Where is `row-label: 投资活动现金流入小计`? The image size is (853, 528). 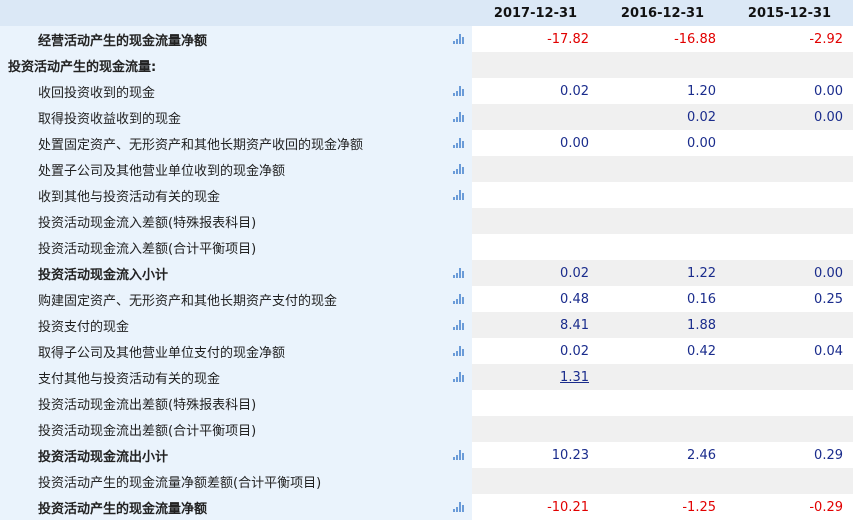
row-label: 投资活动现金流入小计 is located at coordinates (103, 275).